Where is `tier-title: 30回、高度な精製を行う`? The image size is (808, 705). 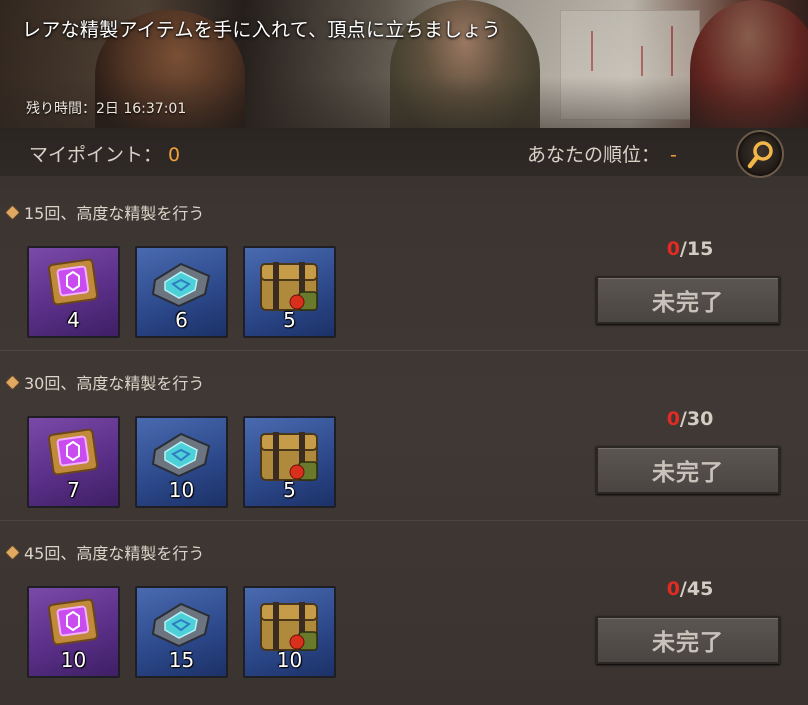 tier-title: 30回、高度な精製を行う is located at coordinates (105, 382).